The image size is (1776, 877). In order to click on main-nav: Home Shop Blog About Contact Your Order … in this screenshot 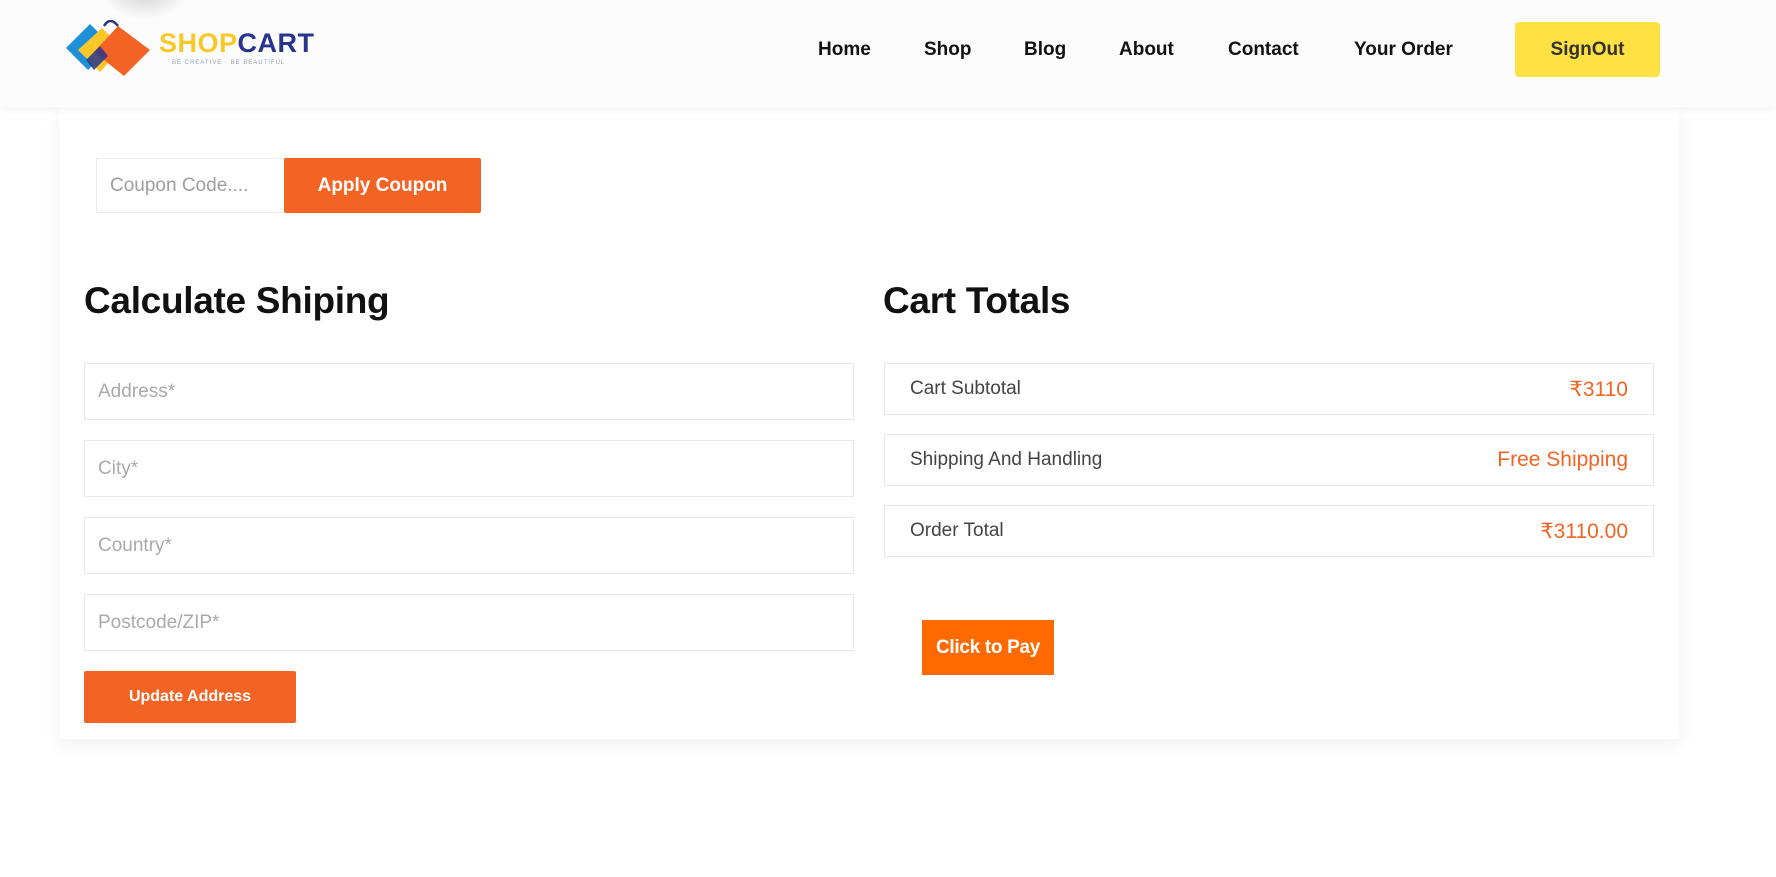, I will do `click(888, 50)`.